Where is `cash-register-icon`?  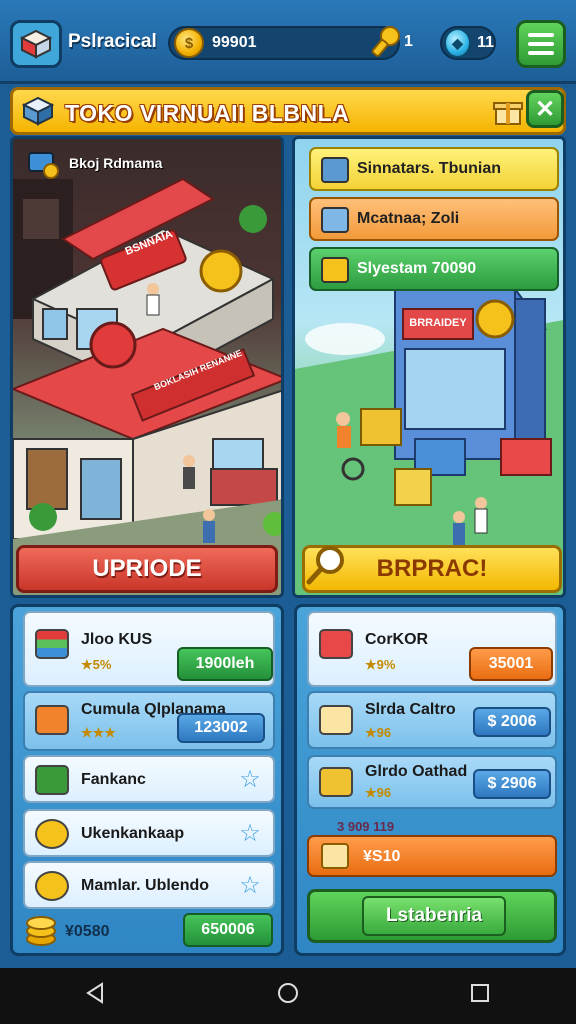 cash-register-icon is located at coordinates (336, 720).